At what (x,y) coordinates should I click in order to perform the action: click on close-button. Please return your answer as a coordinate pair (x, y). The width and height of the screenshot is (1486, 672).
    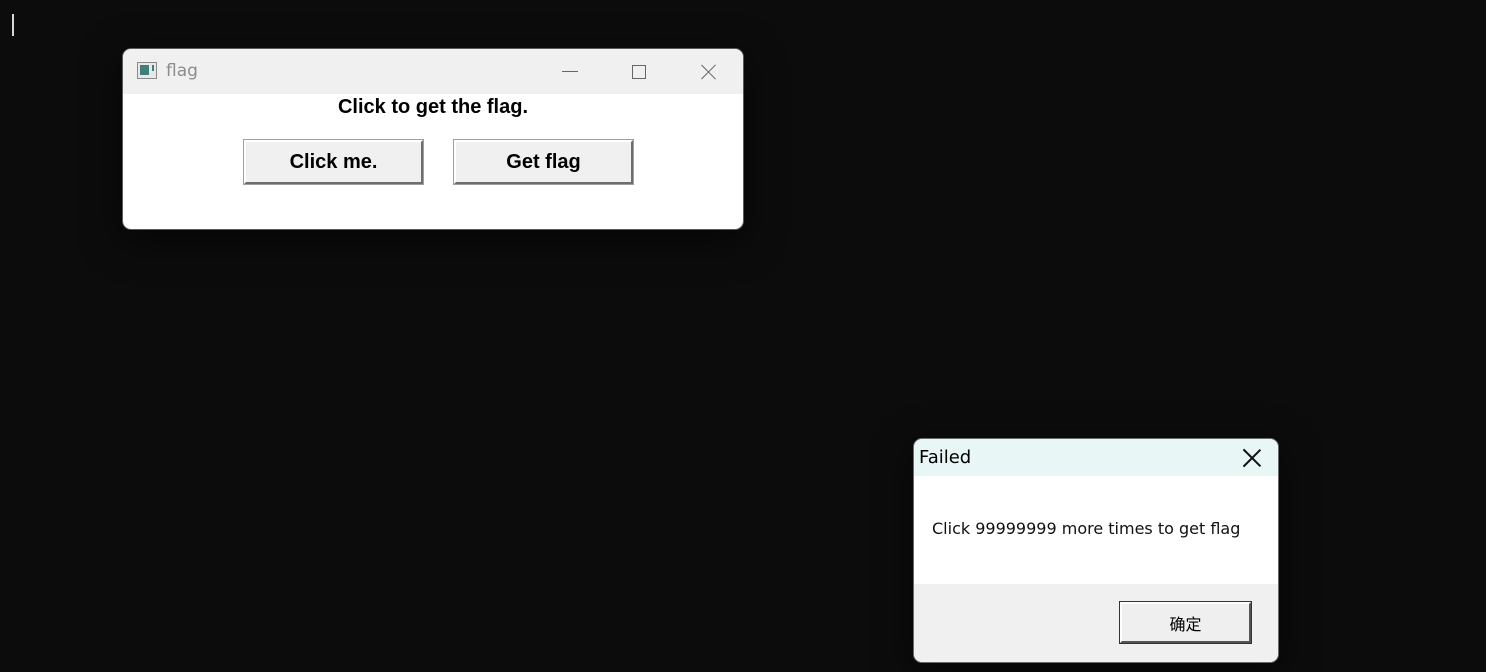
    Looking at the image, I should click on (709, 71).